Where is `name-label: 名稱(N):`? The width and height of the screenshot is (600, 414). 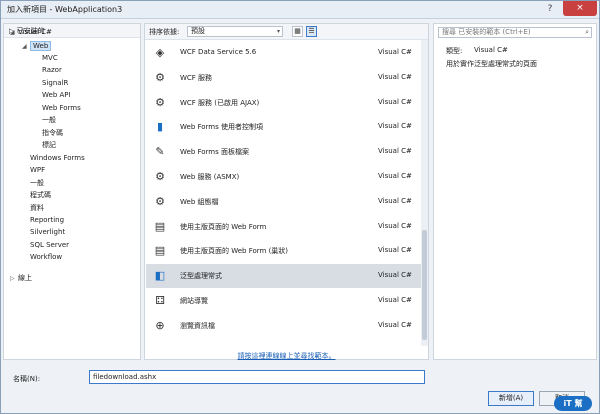 name-label: 名稱(N): is located at coordinates (27, 379).